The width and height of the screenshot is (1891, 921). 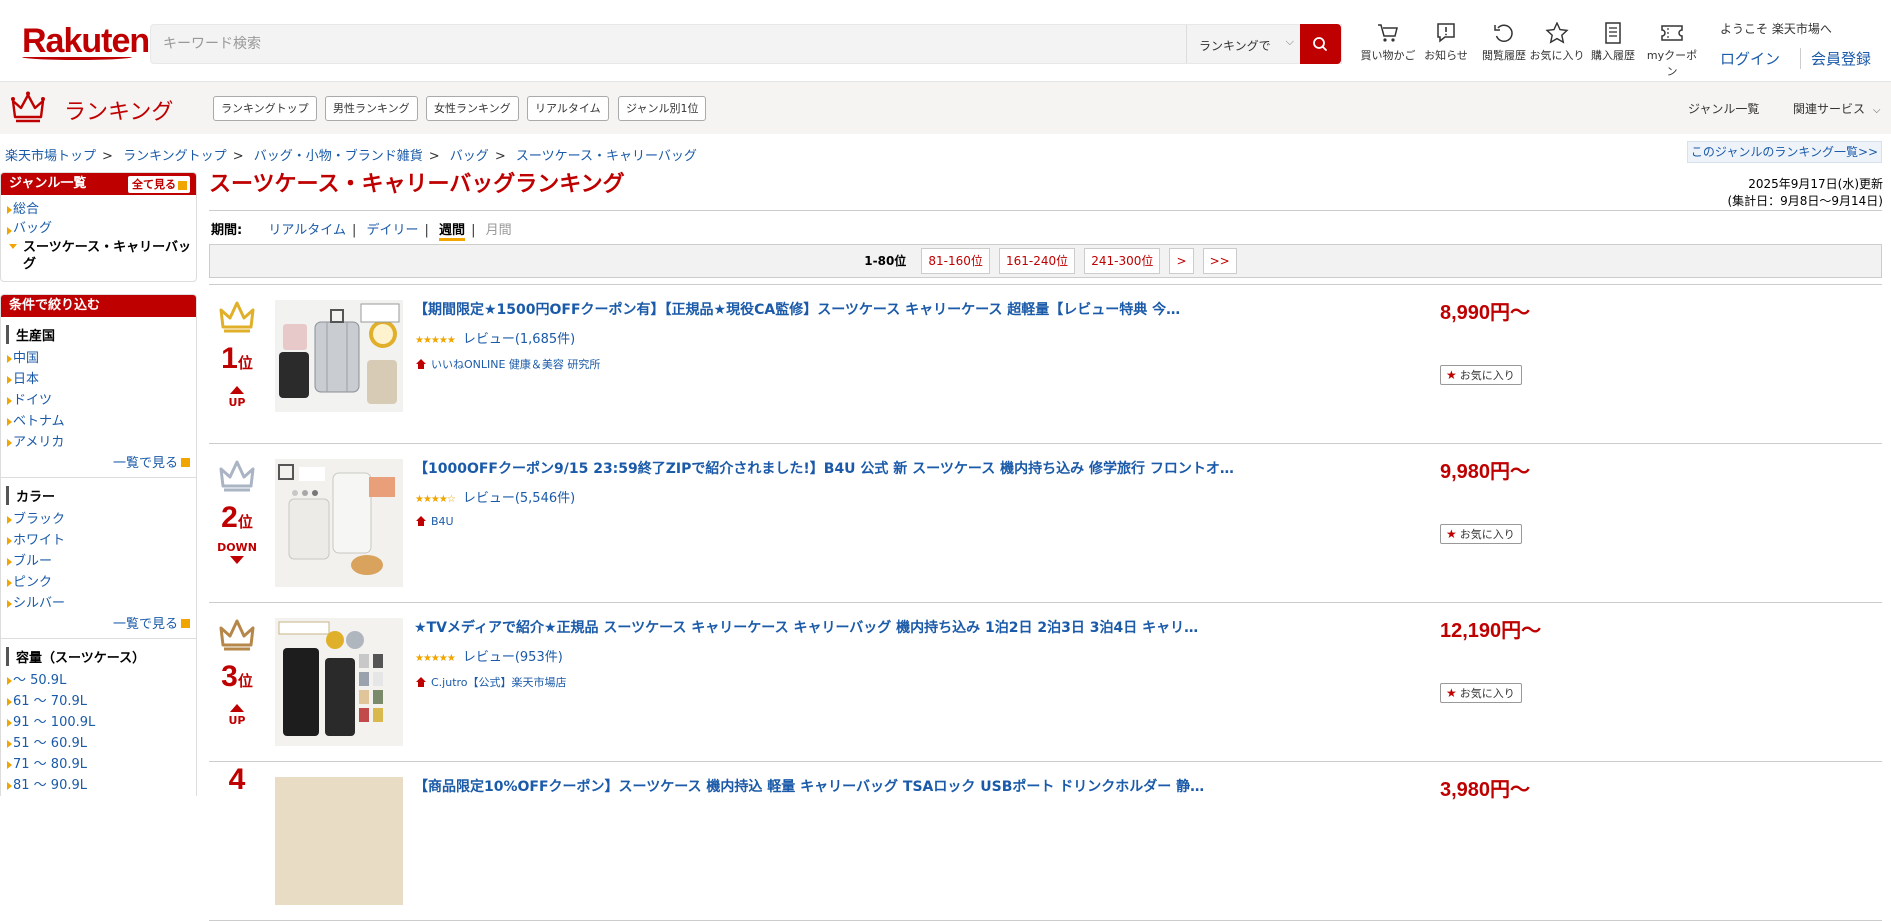 I want to click on favorites-link: お気に入り, so click(x=1557, y=42).